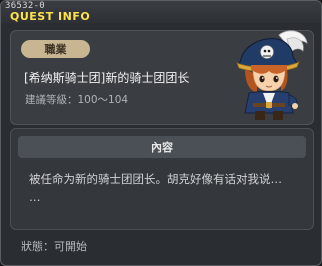 This screenshot has height=266, width=322. Describe the element at coordinates (162, 147) in the screenshot. I see `content-header: 內容` at that location.